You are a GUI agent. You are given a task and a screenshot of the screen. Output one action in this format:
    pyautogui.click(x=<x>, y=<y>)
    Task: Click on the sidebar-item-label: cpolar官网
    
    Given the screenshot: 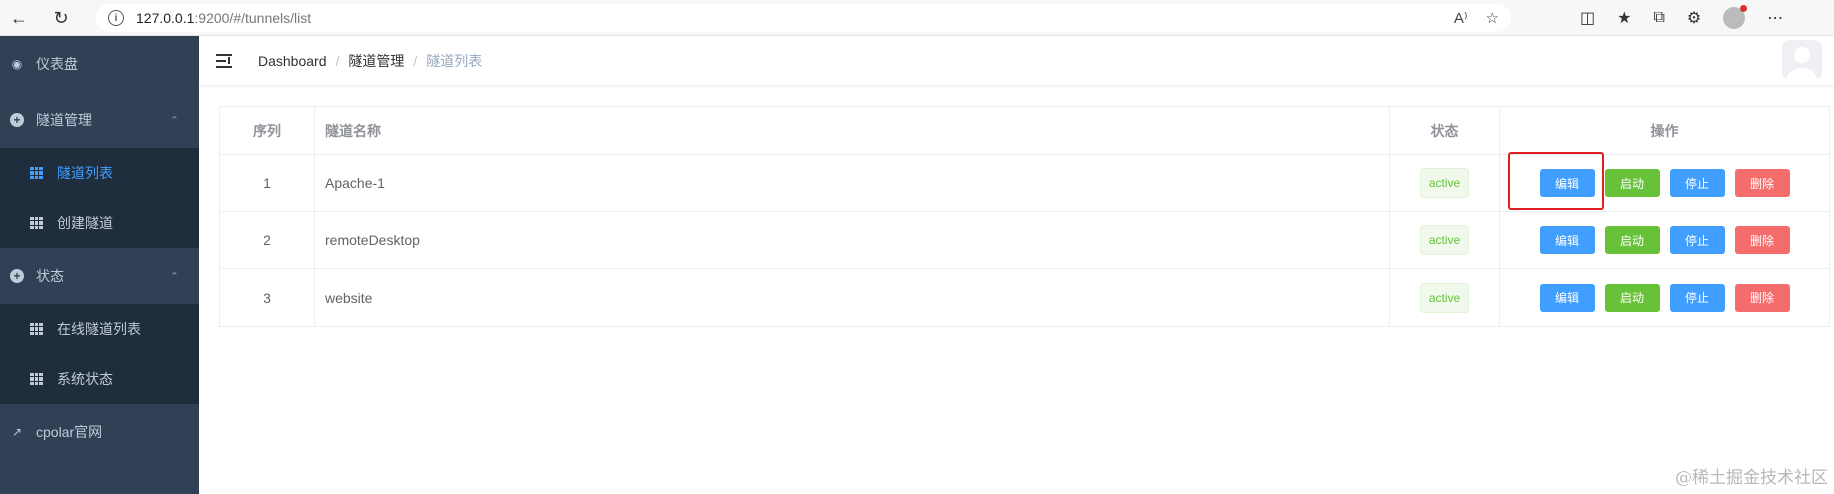 What is the action you would take?
    pyautogui.click(x=69, y=432)
    